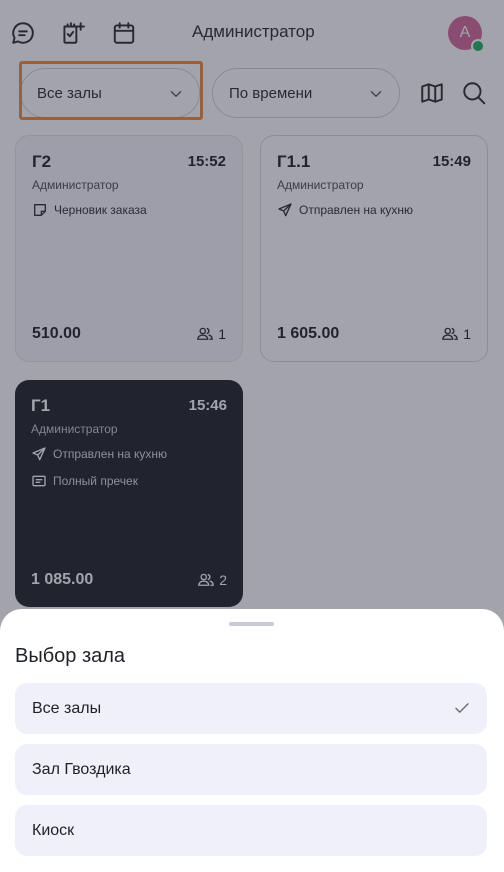 The height and width of the screenshot is (872, 504). What do you see at coordinates (251, 830) in the screenshot?
I see `hall-option-kiosk: Киоск` at bounding box center [251, 830].